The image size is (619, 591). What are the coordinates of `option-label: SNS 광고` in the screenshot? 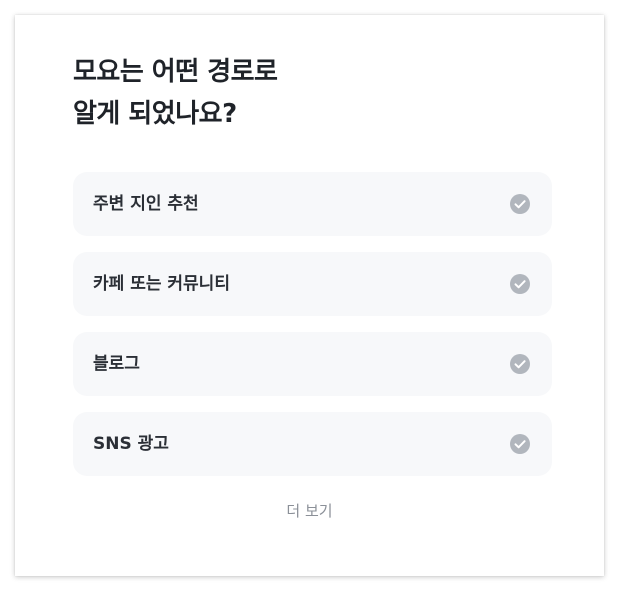 It's located at (131, 444).